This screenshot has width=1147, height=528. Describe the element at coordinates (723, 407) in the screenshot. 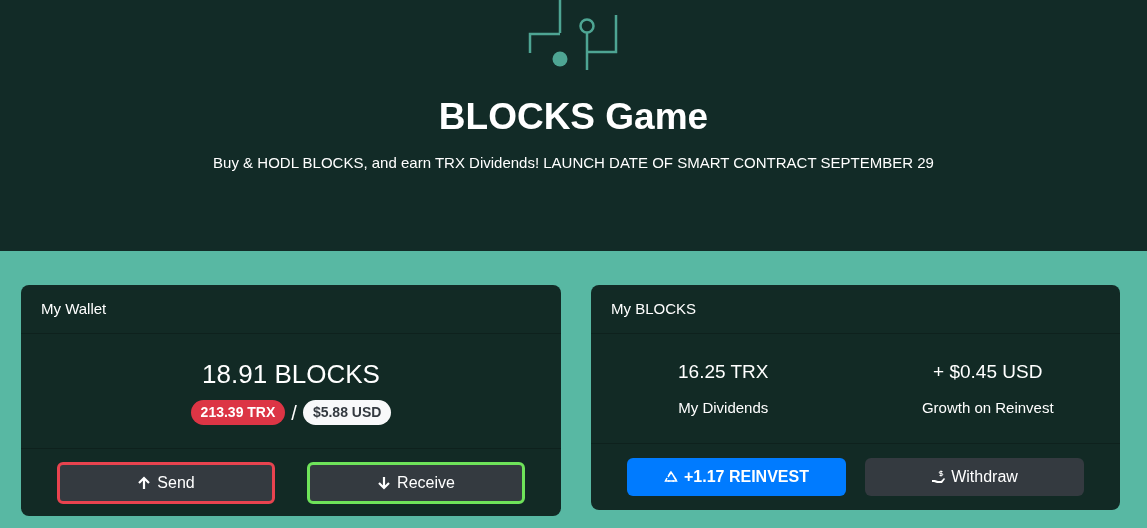

I see `stat-label: My Dividends` at that location.